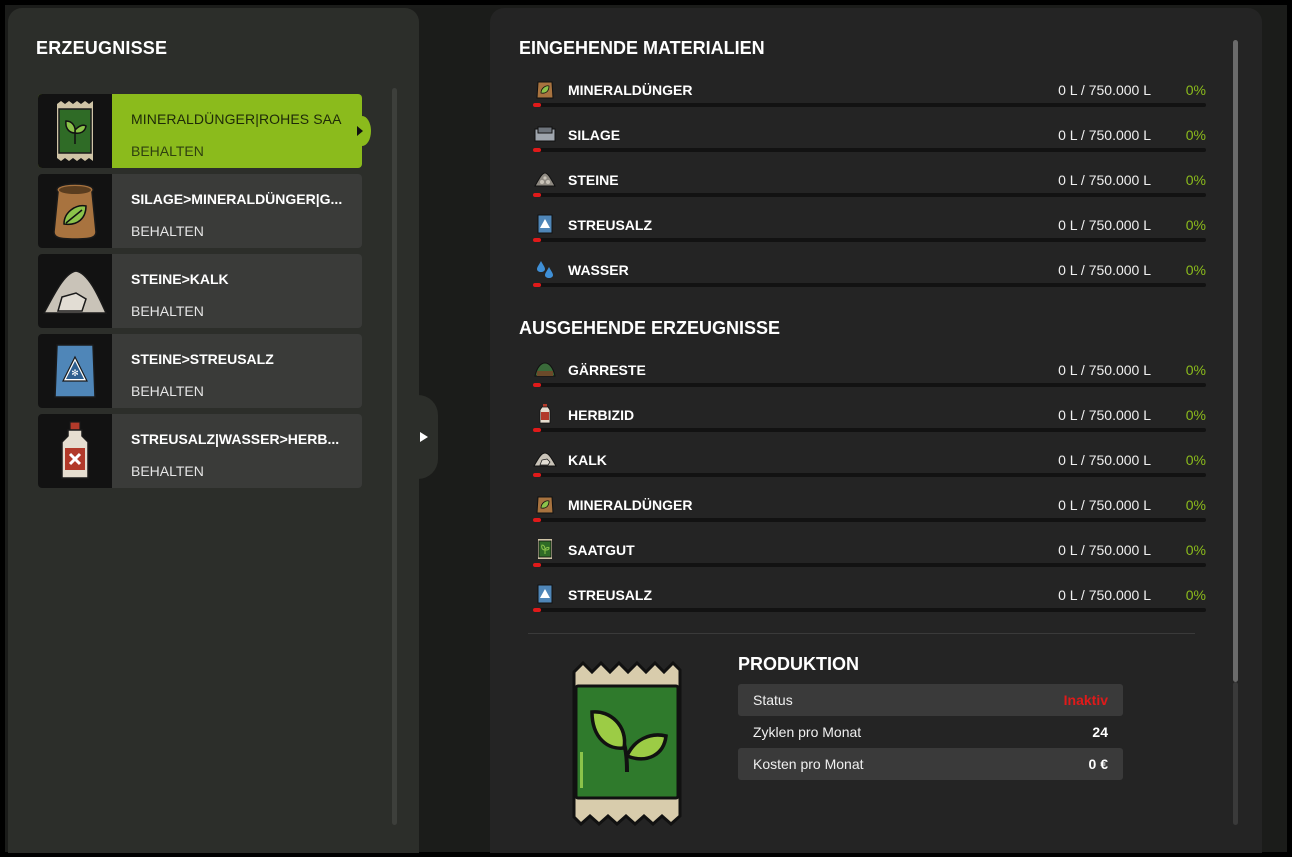 Image resolution: width=1292 pixels, height=857 pixels. I want to click on product-item-name: STEINE>STREUSALZ, so click(202, 359).